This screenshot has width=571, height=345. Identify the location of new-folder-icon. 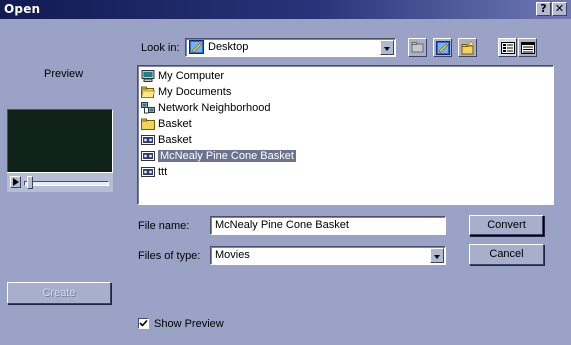
(468, 48).